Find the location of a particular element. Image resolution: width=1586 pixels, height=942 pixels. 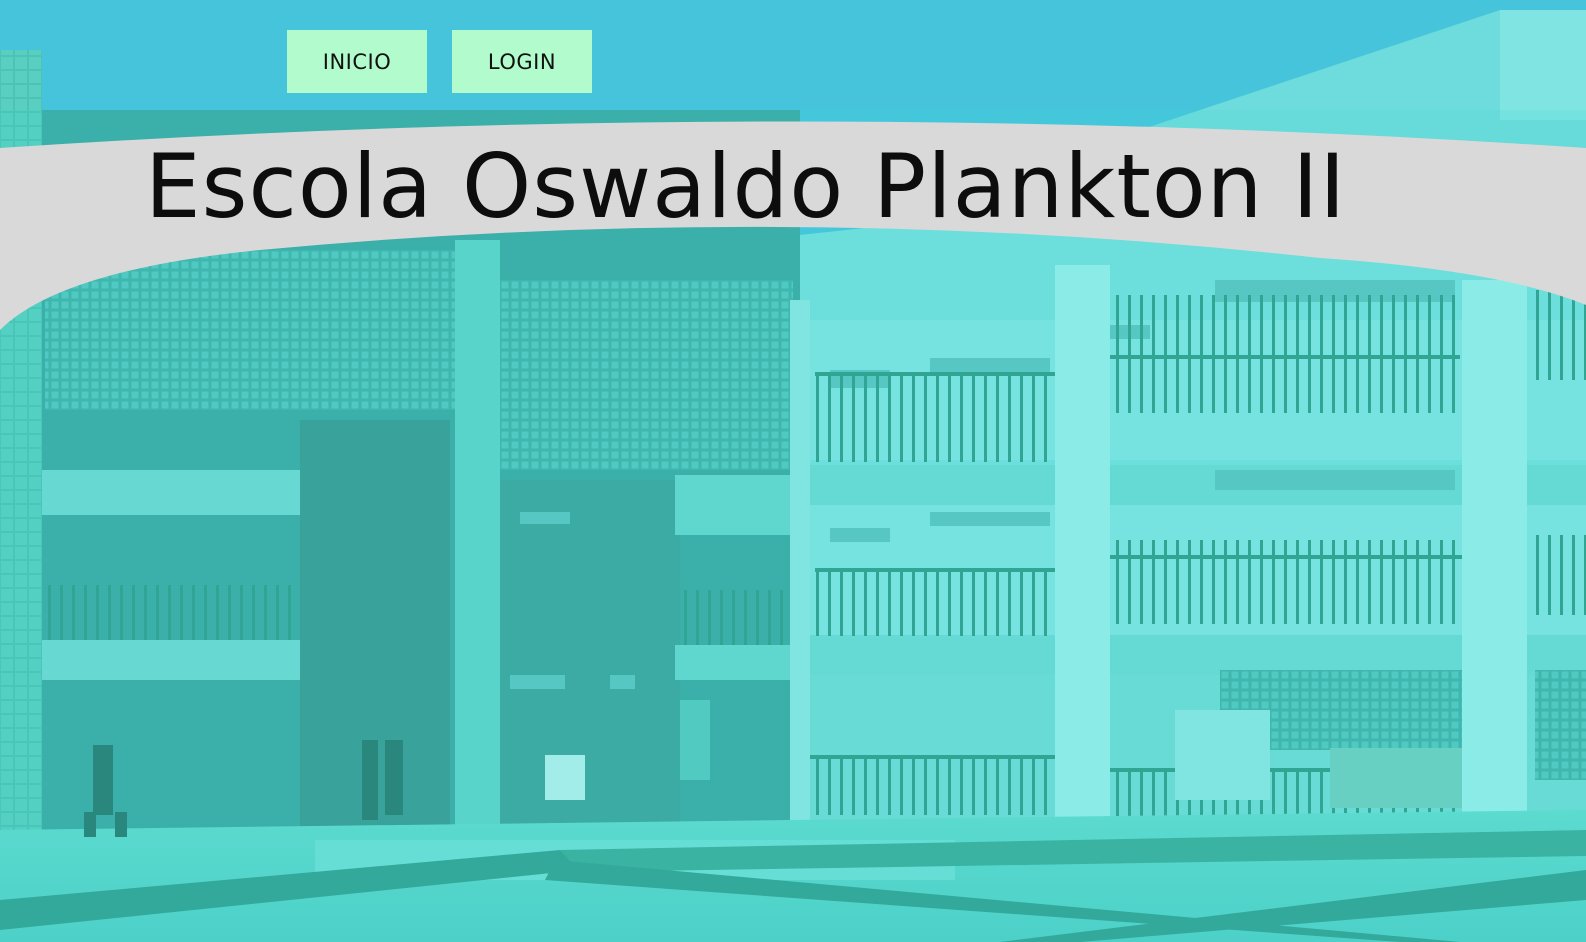

nav-login-button: LOGIN is located at coordinates (522, 61).